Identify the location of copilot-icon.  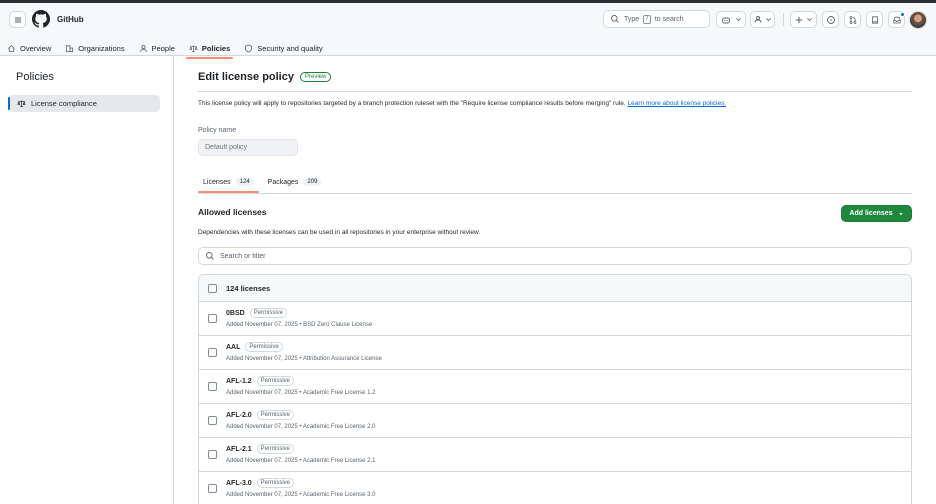
(725, 20).